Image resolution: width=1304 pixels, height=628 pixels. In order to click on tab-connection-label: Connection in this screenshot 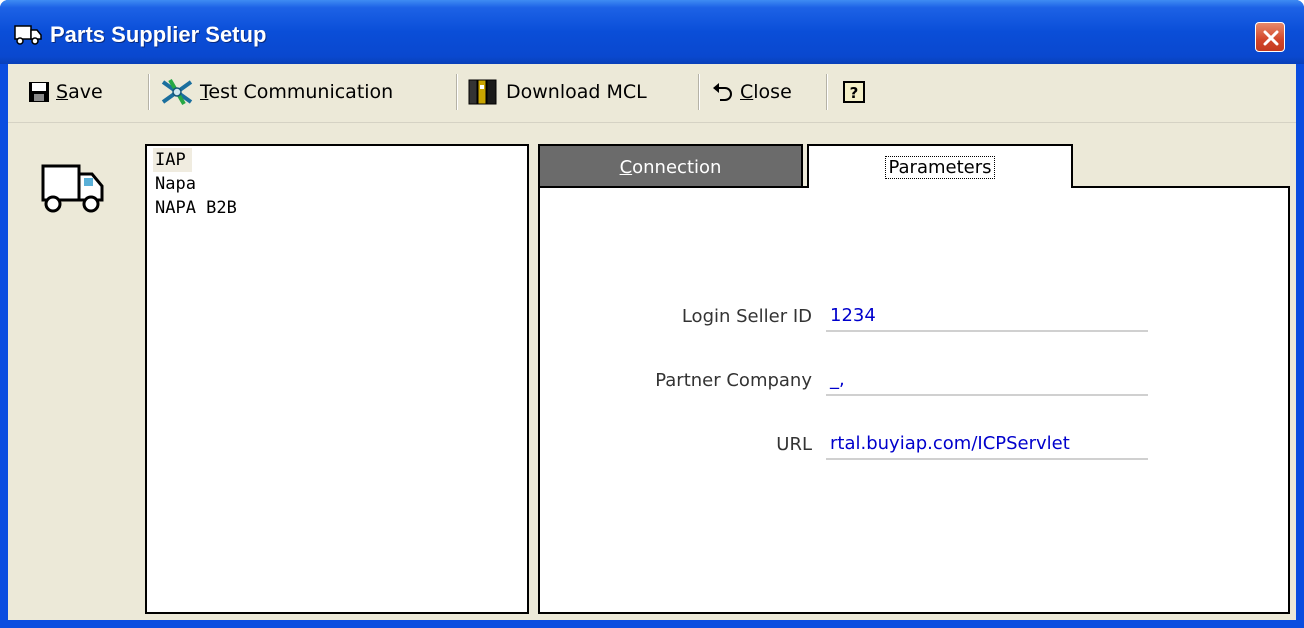, I will do `click(670, 167)`.